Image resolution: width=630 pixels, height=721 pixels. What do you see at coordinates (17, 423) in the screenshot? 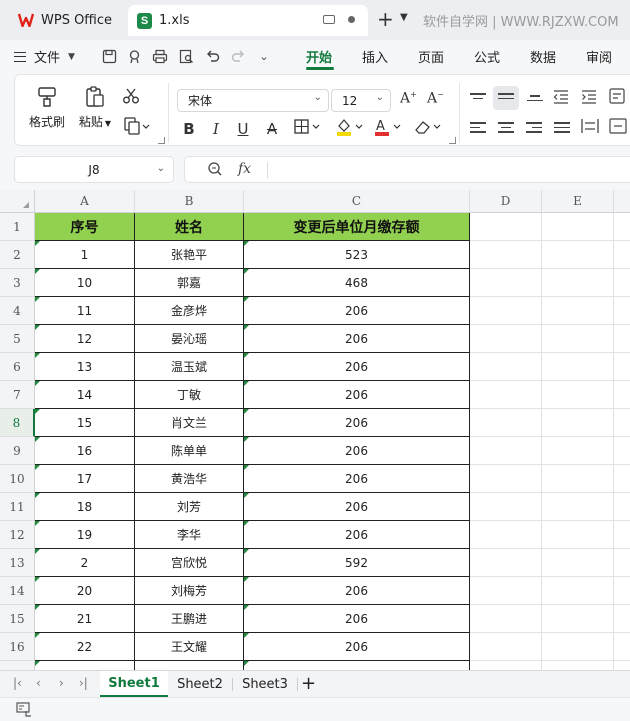
I see `row-header-8: 8` at bounding box center [17, 423].